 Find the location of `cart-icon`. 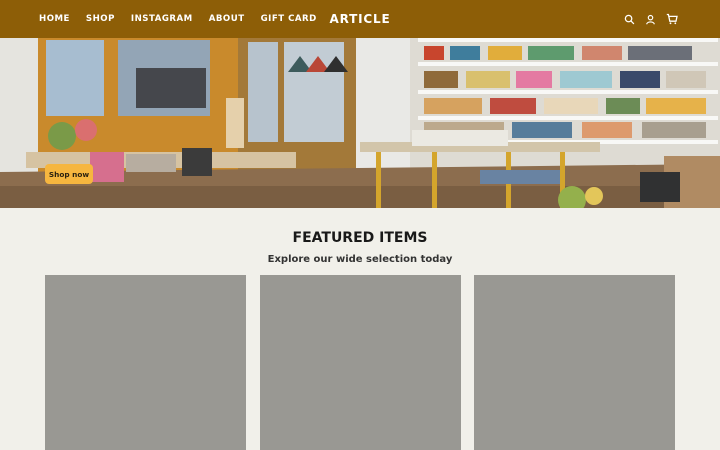

cart-icon is located at coordinates (671, 19).